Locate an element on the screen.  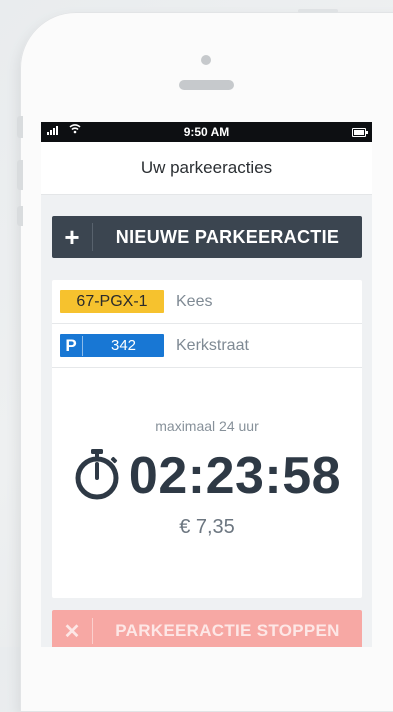
speaker-grille is located at coordinates (206, 85).